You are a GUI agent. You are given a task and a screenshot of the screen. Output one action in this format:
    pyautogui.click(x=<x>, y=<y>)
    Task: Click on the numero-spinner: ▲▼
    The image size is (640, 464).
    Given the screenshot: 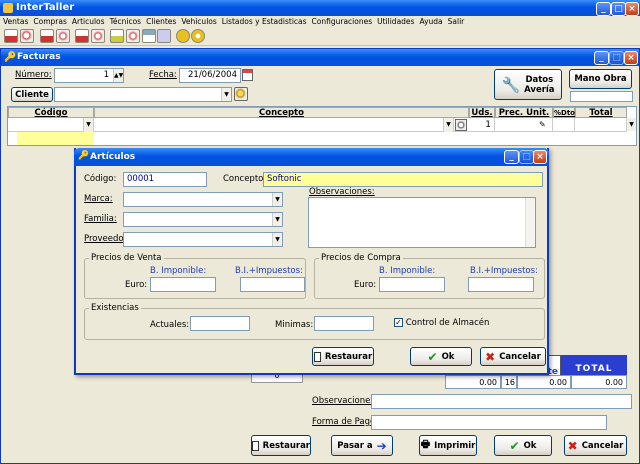 What is the action you would take?
    pyautogui.click(x=118, y=75)
    